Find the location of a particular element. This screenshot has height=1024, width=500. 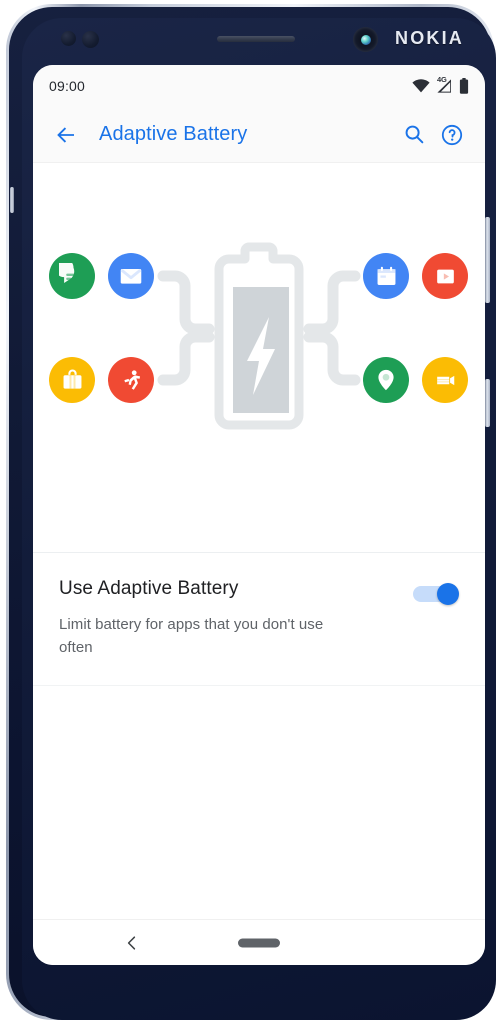

power-button is located at coordinates (487, 403).